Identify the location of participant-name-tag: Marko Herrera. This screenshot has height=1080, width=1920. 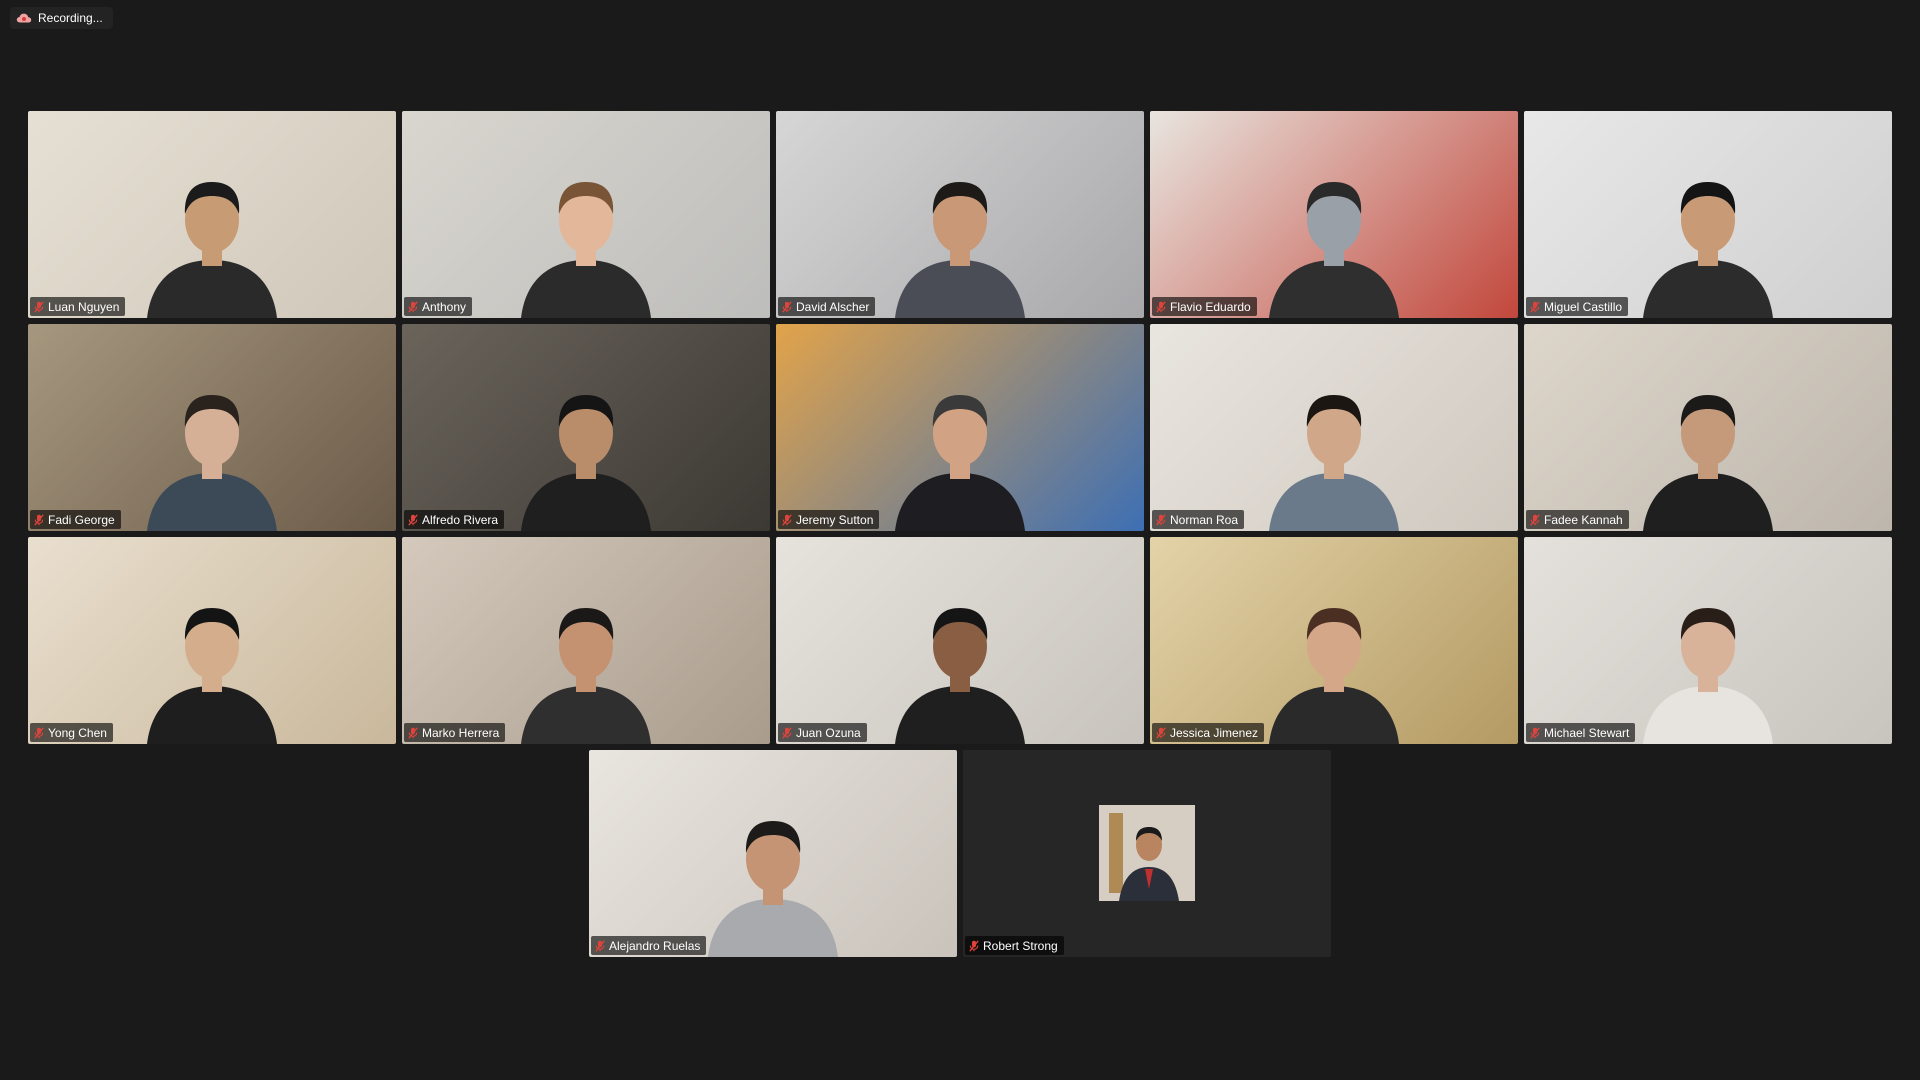
(455, 732).